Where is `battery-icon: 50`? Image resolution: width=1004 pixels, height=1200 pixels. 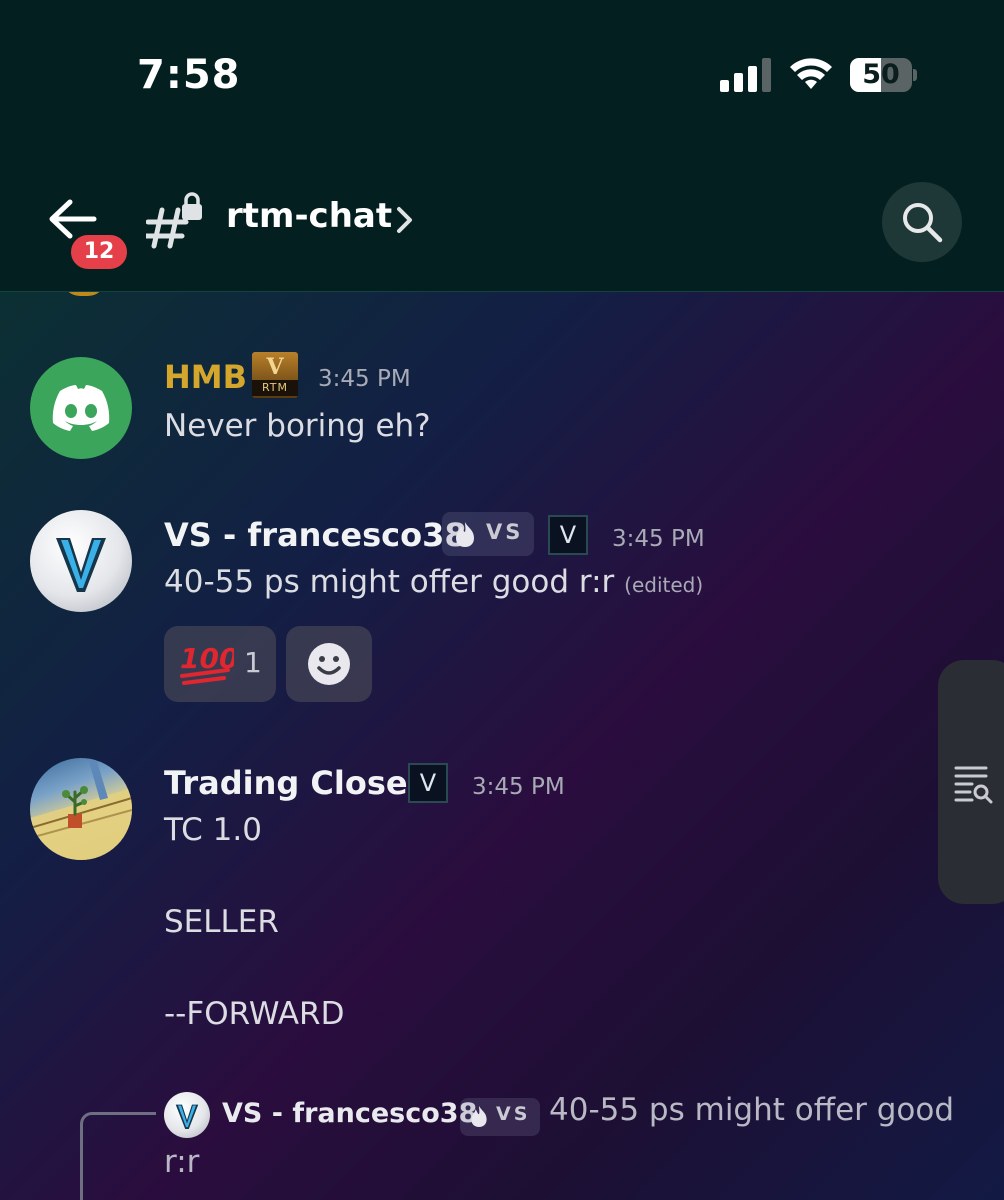
battery-icon: 50 is located at coordinates (883, 75).